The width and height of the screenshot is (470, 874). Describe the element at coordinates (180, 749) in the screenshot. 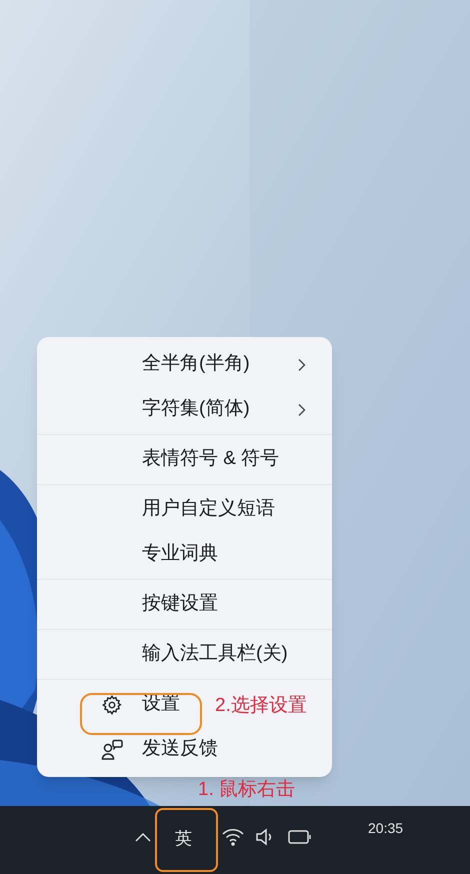

I see `menu-item-label: 发送反馈` at that location.